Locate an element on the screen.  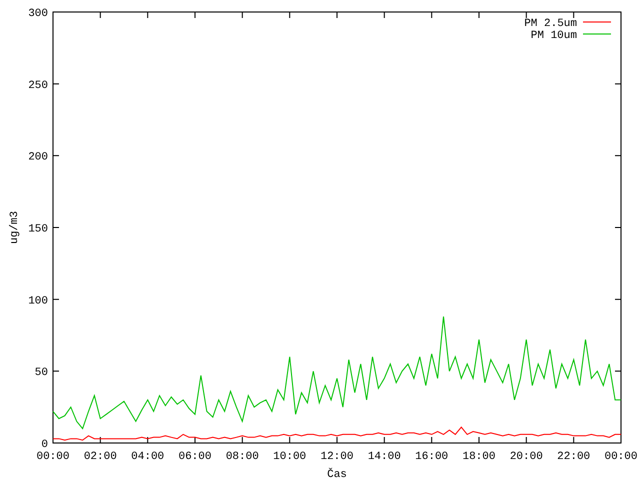
axis-label: ug/m3 is located at coordinates (15, 227).